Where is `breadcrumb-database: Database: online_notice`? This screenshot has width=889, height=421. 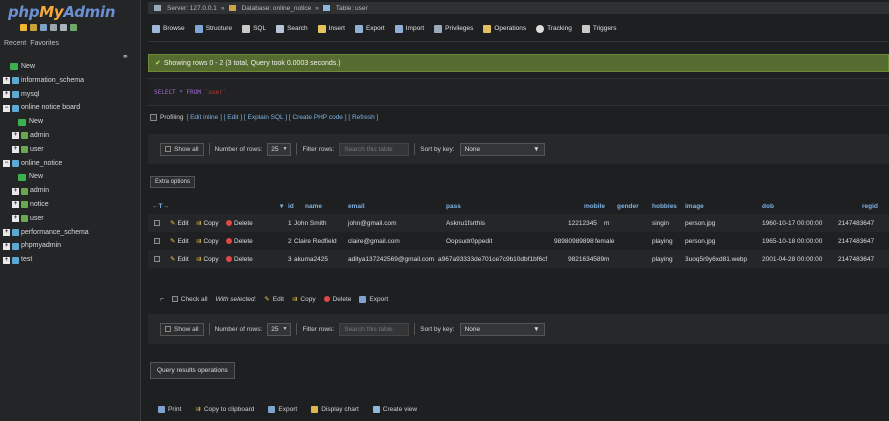
breadcrumb-database: Database: online_notice is located at coordinates (277, 8).